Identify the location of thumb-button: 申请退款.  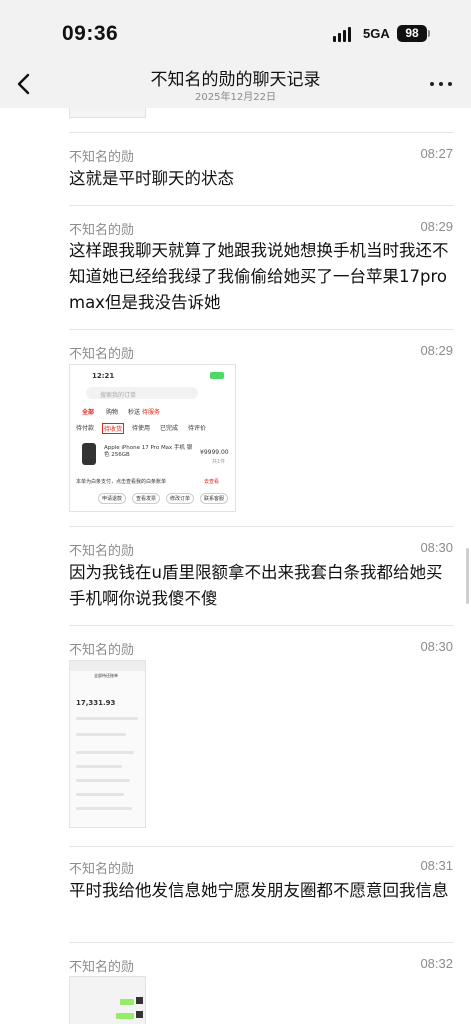
(112, 498).